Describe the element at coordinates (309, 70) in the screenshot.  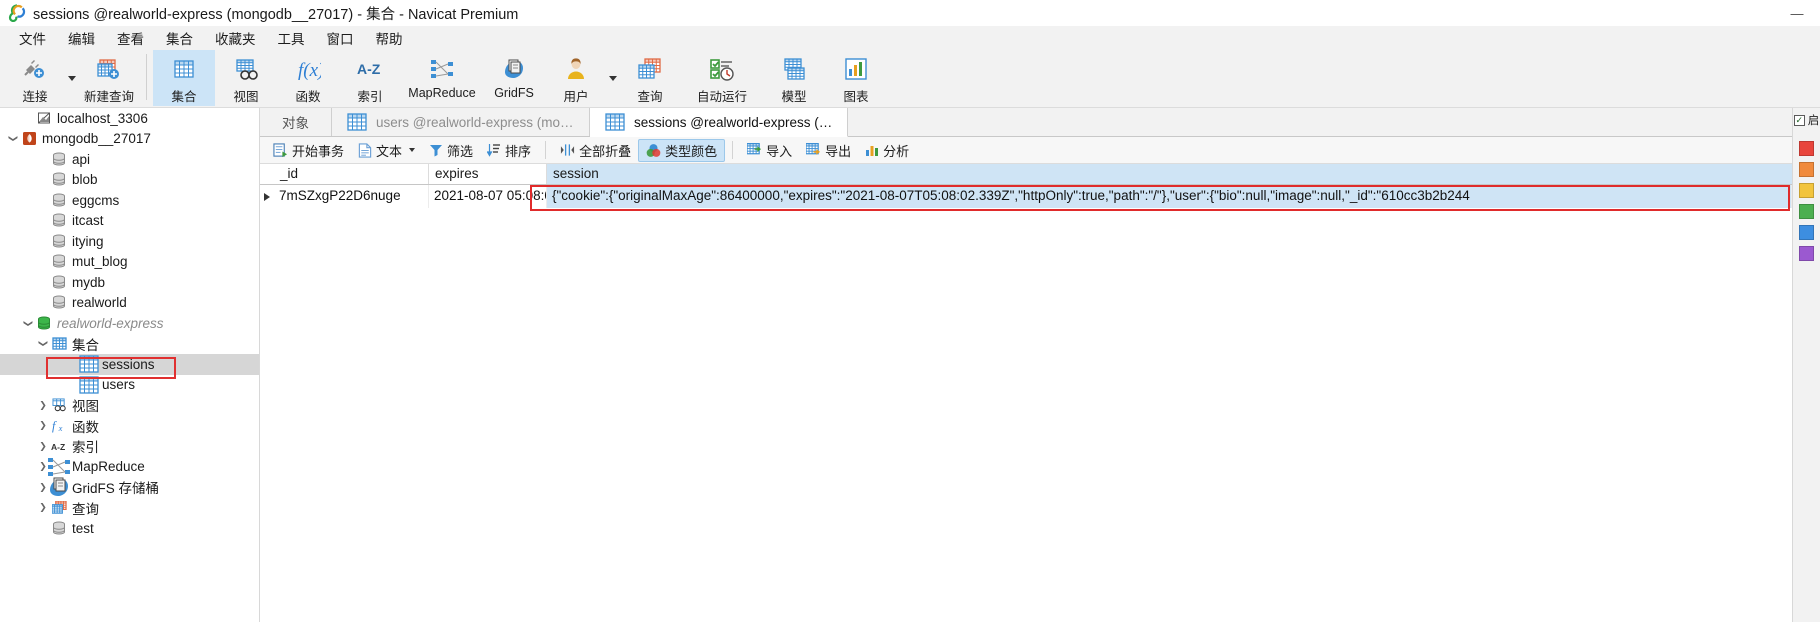
I see `svg-text: f(x)` at that location.